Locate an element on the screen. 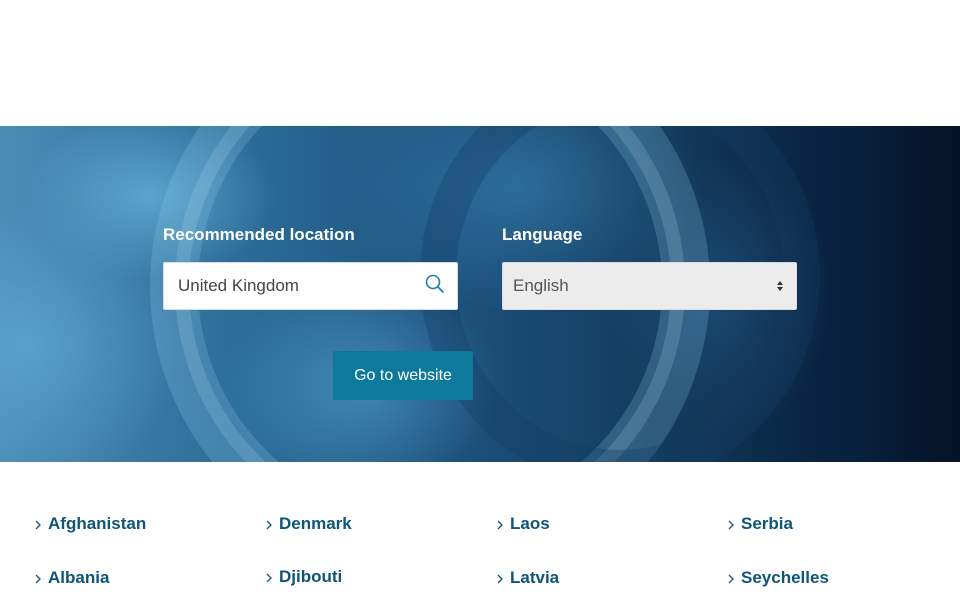 Image resolution: width=960 pixels, height=600 pixels. country-name: Denmark is located at coordinates (315, 523).